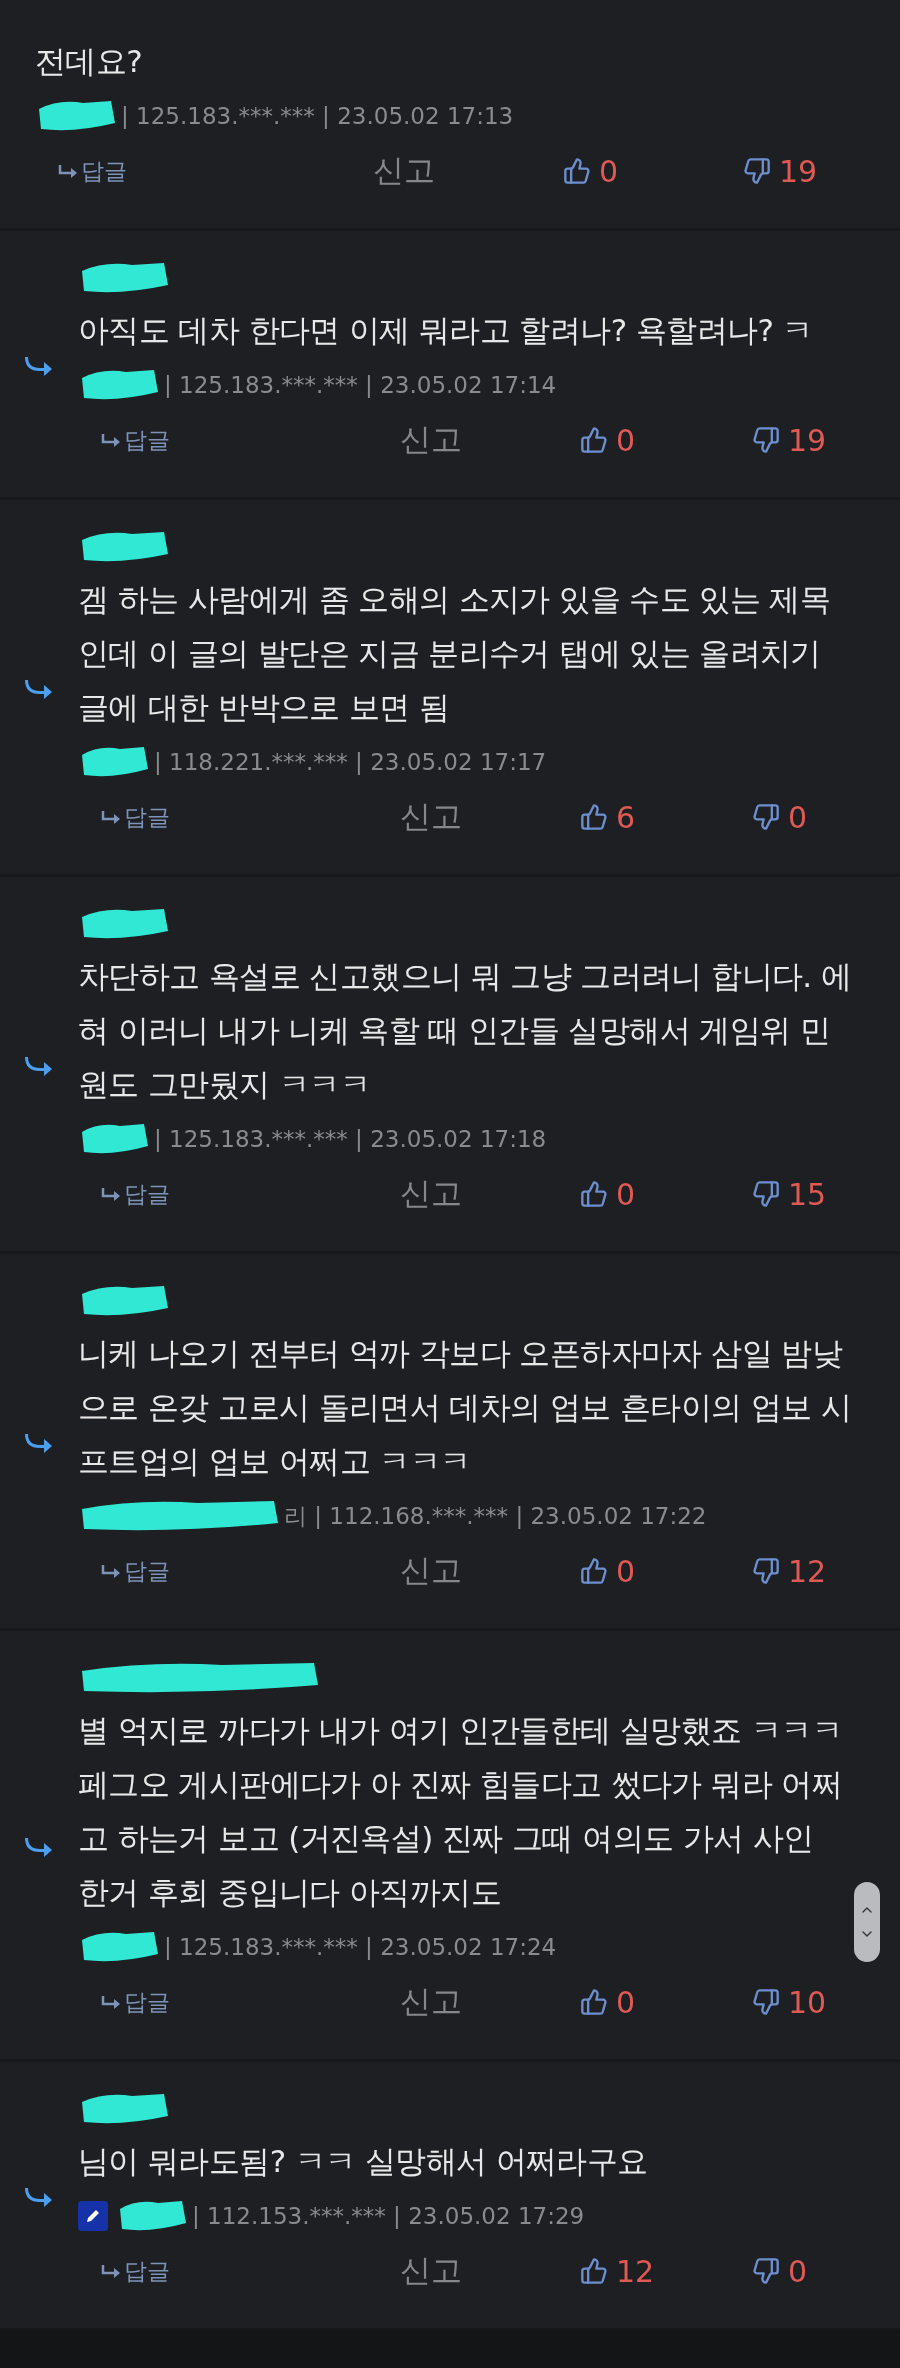 The width and height of the screenshot is (900, 2368). What do you see at coordinates (465, 1030) in the screenshot?
I see `comment-text: 차단하고 욕설로 신고했으니 뭐 그냥 그러려니 합니다. 에혀 이러니 내가 니케 욕할 때 인간들 실망해서 게임위 민원도 그만뒀지 ㅋㅋㅋ` at bounding box center [465, 1030].